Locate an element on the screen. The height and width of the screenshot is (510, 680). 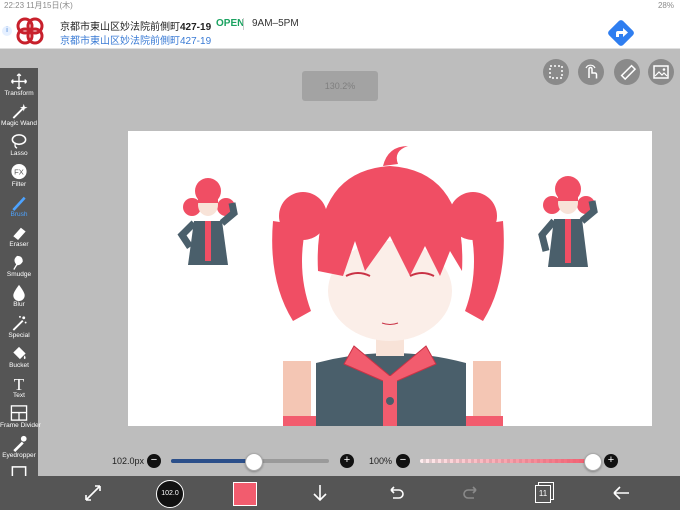
status-bar: 22:23 11月15日(木) 28% is located at coordinates (340, 6).